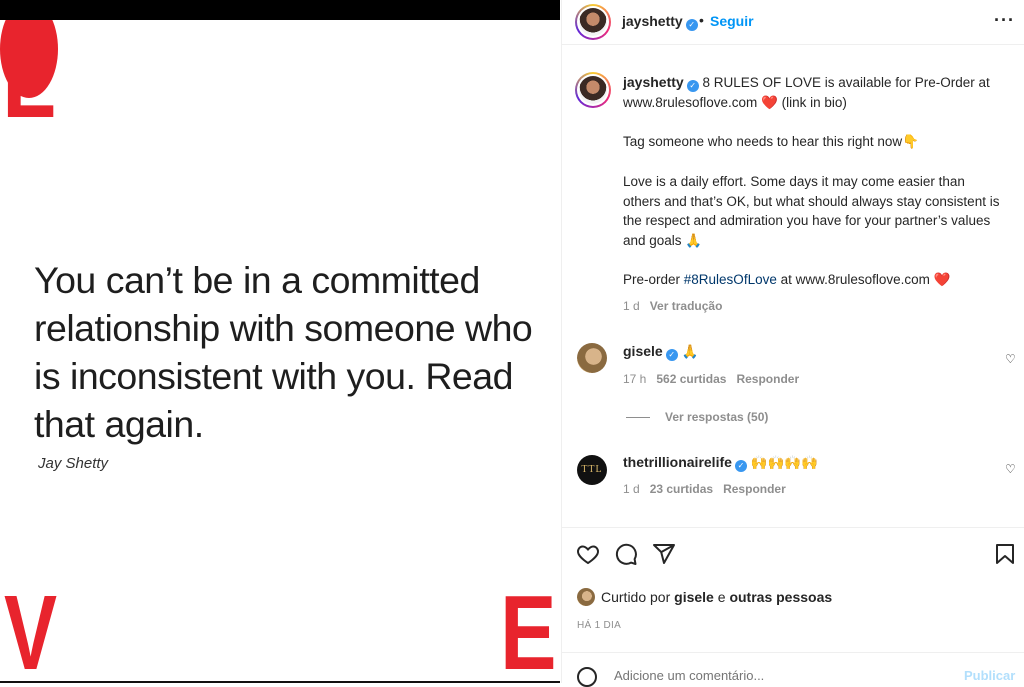 This screenshot has height=687, width=1024. What do you see at coordinates (813, 380) in the screenshot?
I see `comment-meta: 17 h 562 curtidas Responder` at bounding box center [813, 380].